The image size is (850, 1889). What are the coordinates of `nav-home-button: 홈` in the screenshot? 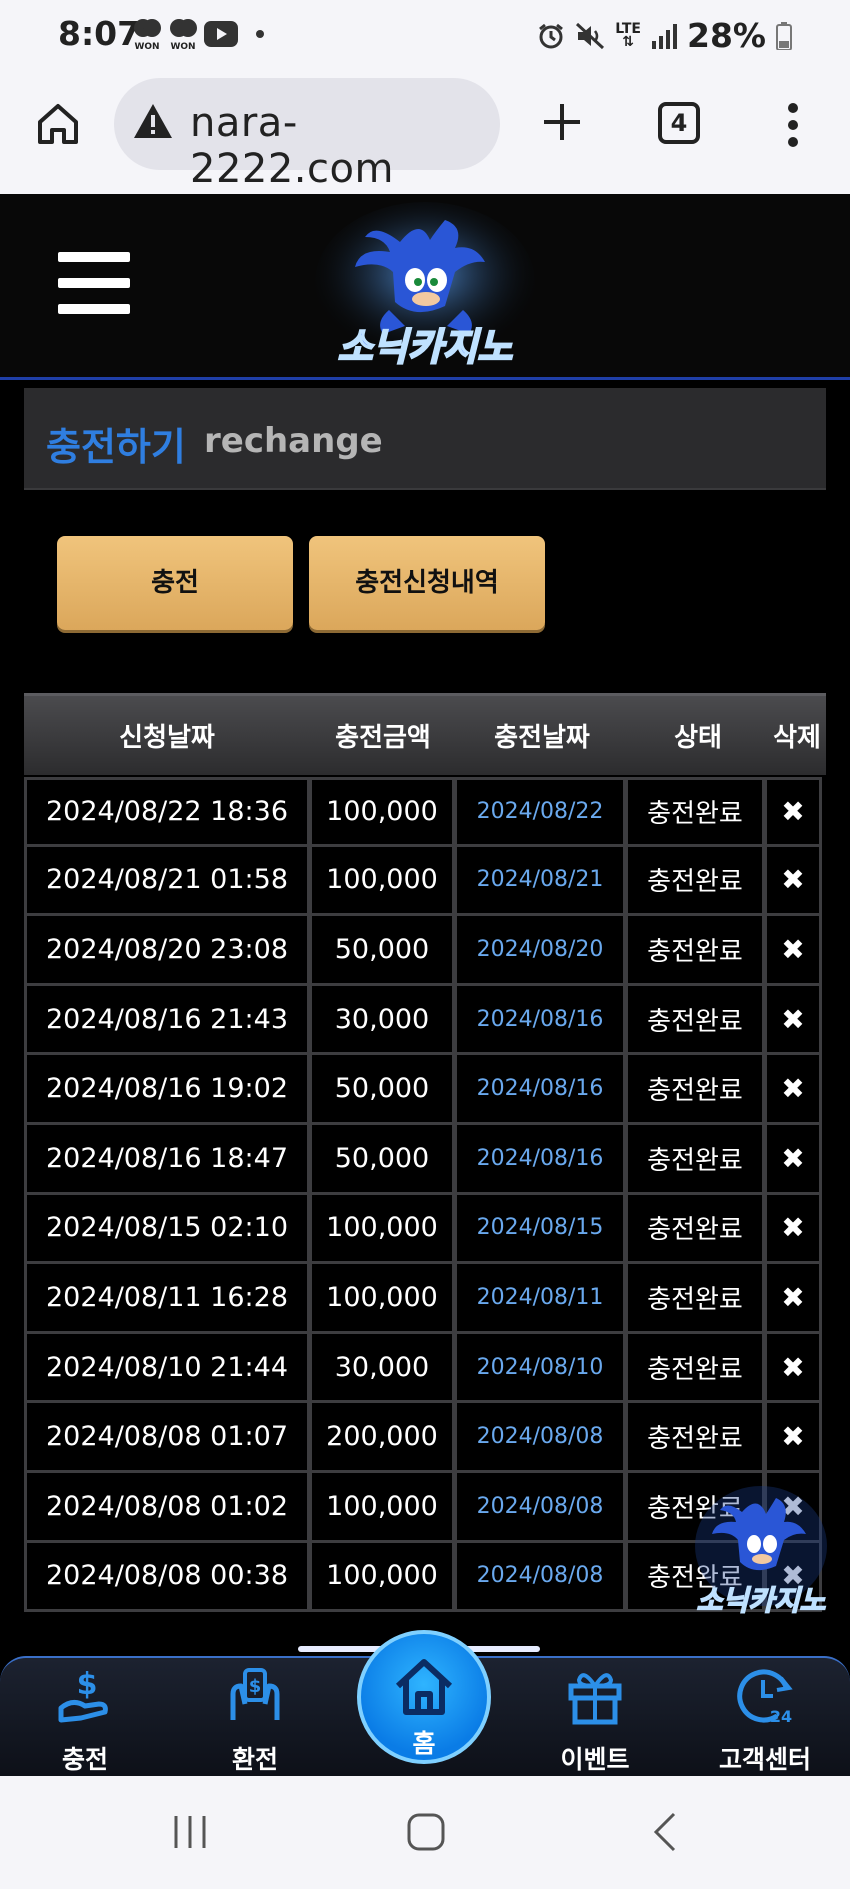 It's located at (424, 1697).